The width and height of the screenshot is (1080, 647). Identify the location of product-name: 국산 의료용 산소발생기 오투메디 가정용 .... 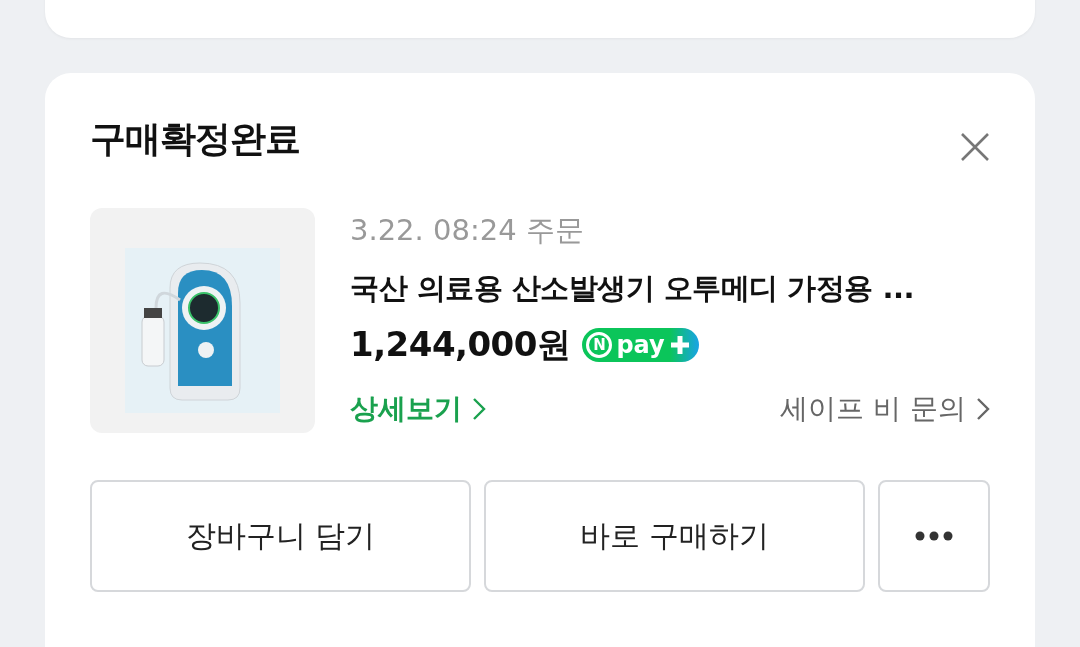
(670, 288).